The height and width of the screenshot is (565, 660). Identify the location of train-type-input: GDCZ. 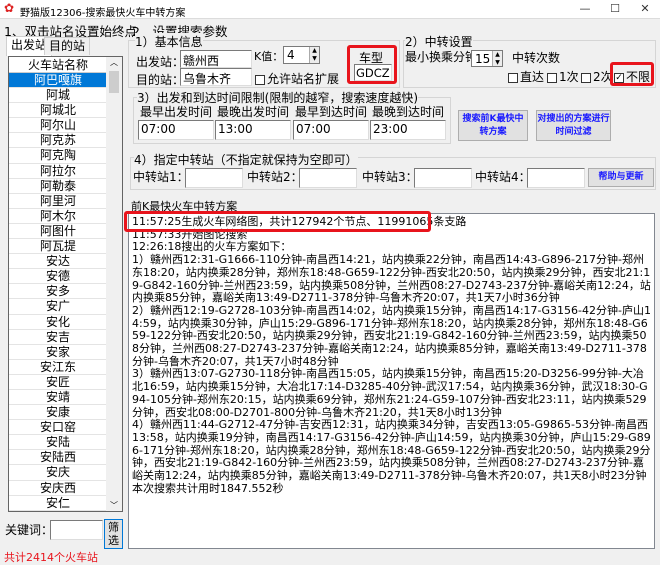
(373, 72).